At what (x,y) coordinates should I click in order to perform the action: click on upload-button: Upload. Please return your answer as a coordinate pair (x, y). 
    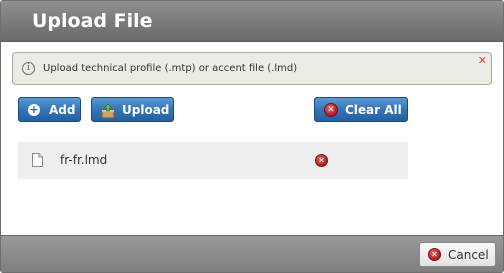
    Looking at the image, I should click on (132, 109).